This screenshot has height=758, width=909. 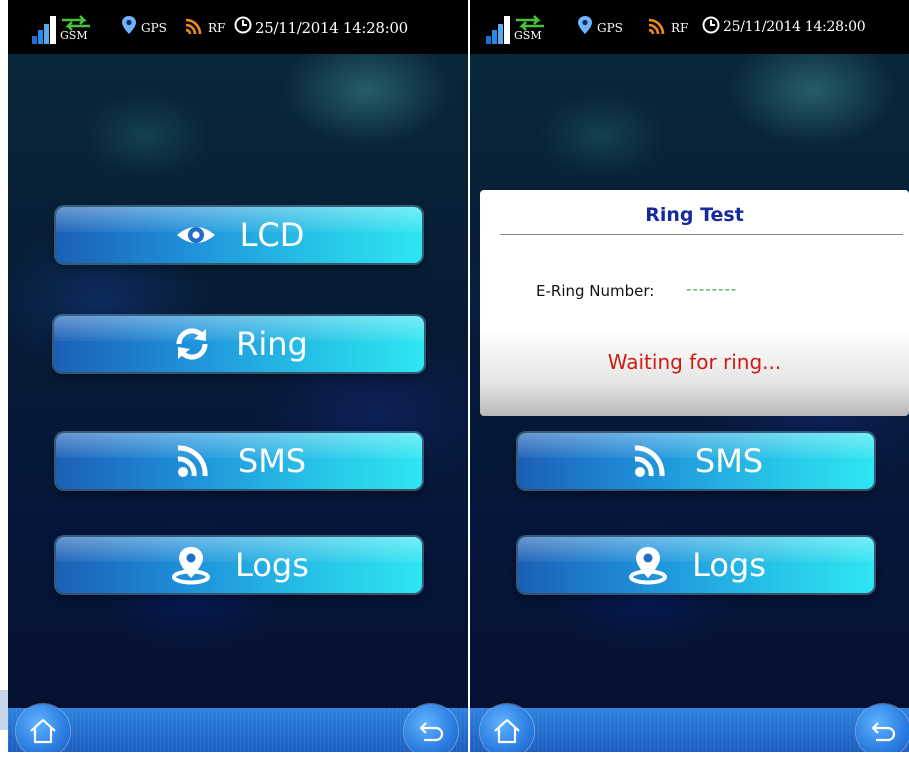 What do you see at coordinates (694, 215) in the screenshot?
I see `dialog-title: Ring Test` at bounding box center [694, 215].